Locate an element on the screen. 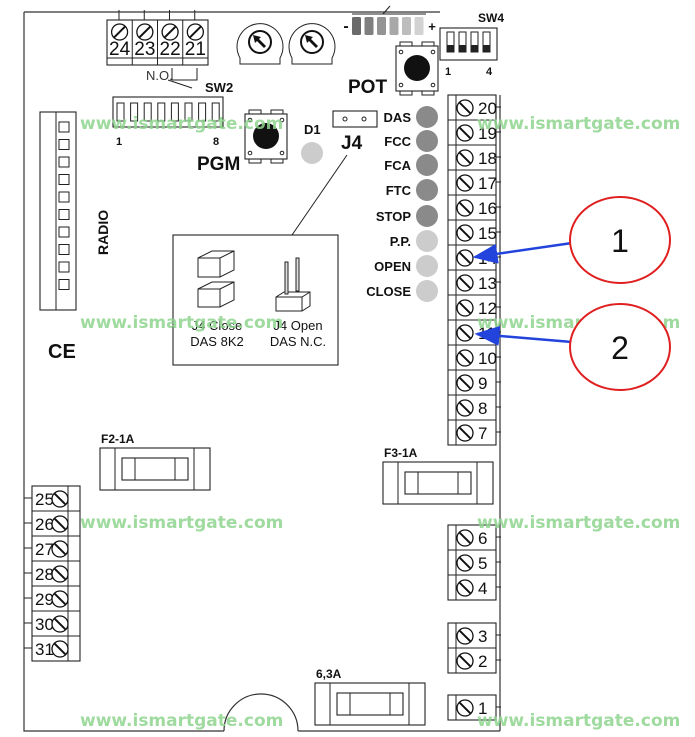  jumper-open-desc: DAS N.C. is located at coordinates (298, 341).